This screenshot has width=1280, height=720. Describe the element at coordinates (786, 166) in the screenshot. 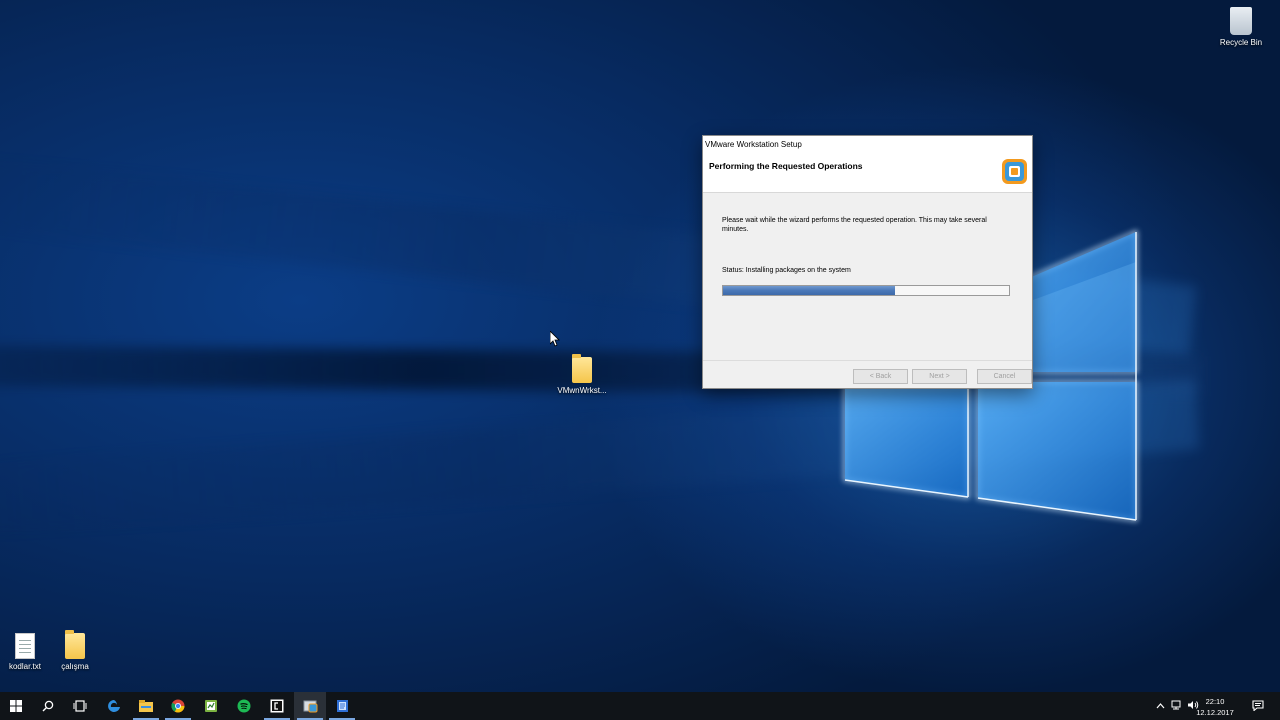

I see `dialog-heading: Performing the Requested Operations` at that location.